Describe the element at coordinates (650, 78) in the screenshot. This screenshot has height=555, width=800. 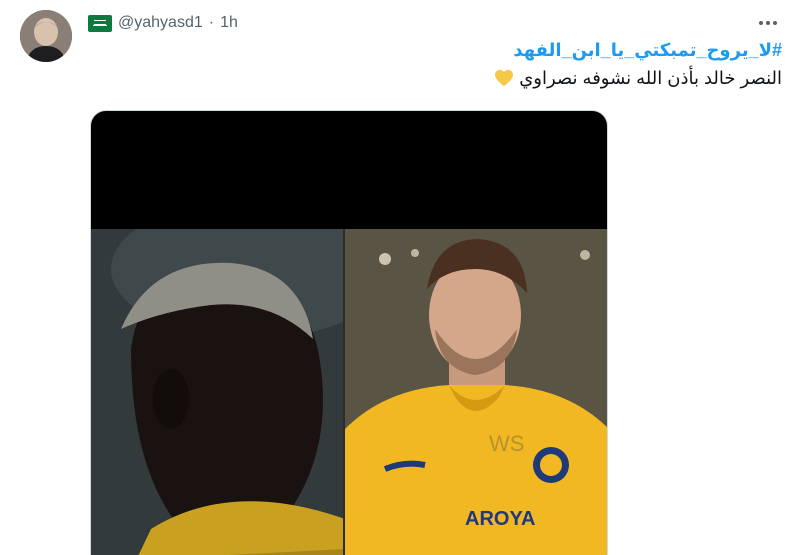
I see `tweet-body: النصر خالد بأذن الله نشوفه نصراوي` at that location.